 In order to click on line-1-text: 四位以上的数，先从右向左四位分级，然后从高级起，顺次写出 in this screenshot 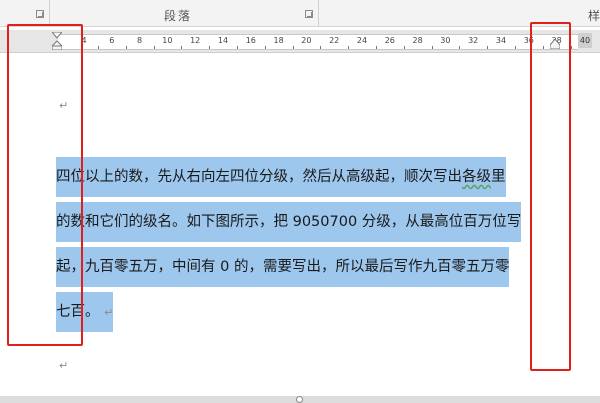, I will do `click(259, 177)`.